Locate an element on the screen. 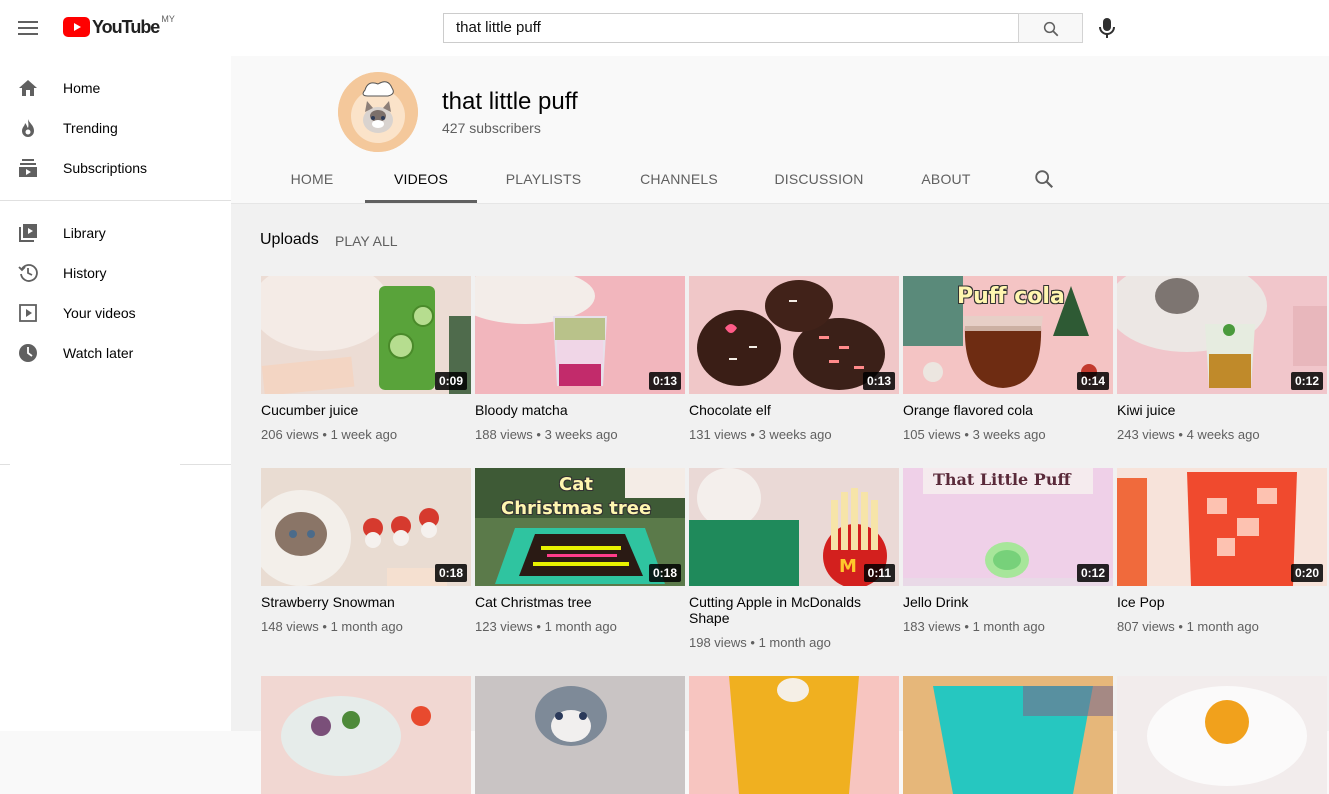 Image resolution: width=1329 pixels, height=794 pixels. video-thumbnail: M 0:11 is located at coordinates (794, 527).